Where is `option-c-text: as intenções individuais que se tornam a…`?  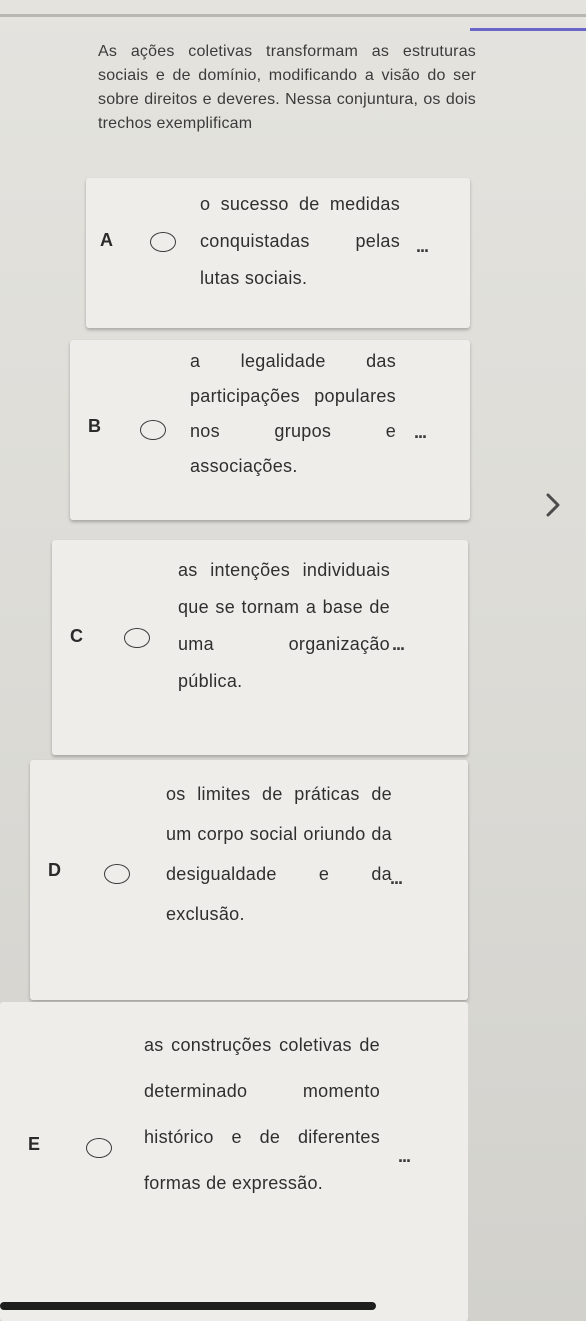
option-c-text: as intenções individuais que se tornam a… is located at coordinates (284, 625).